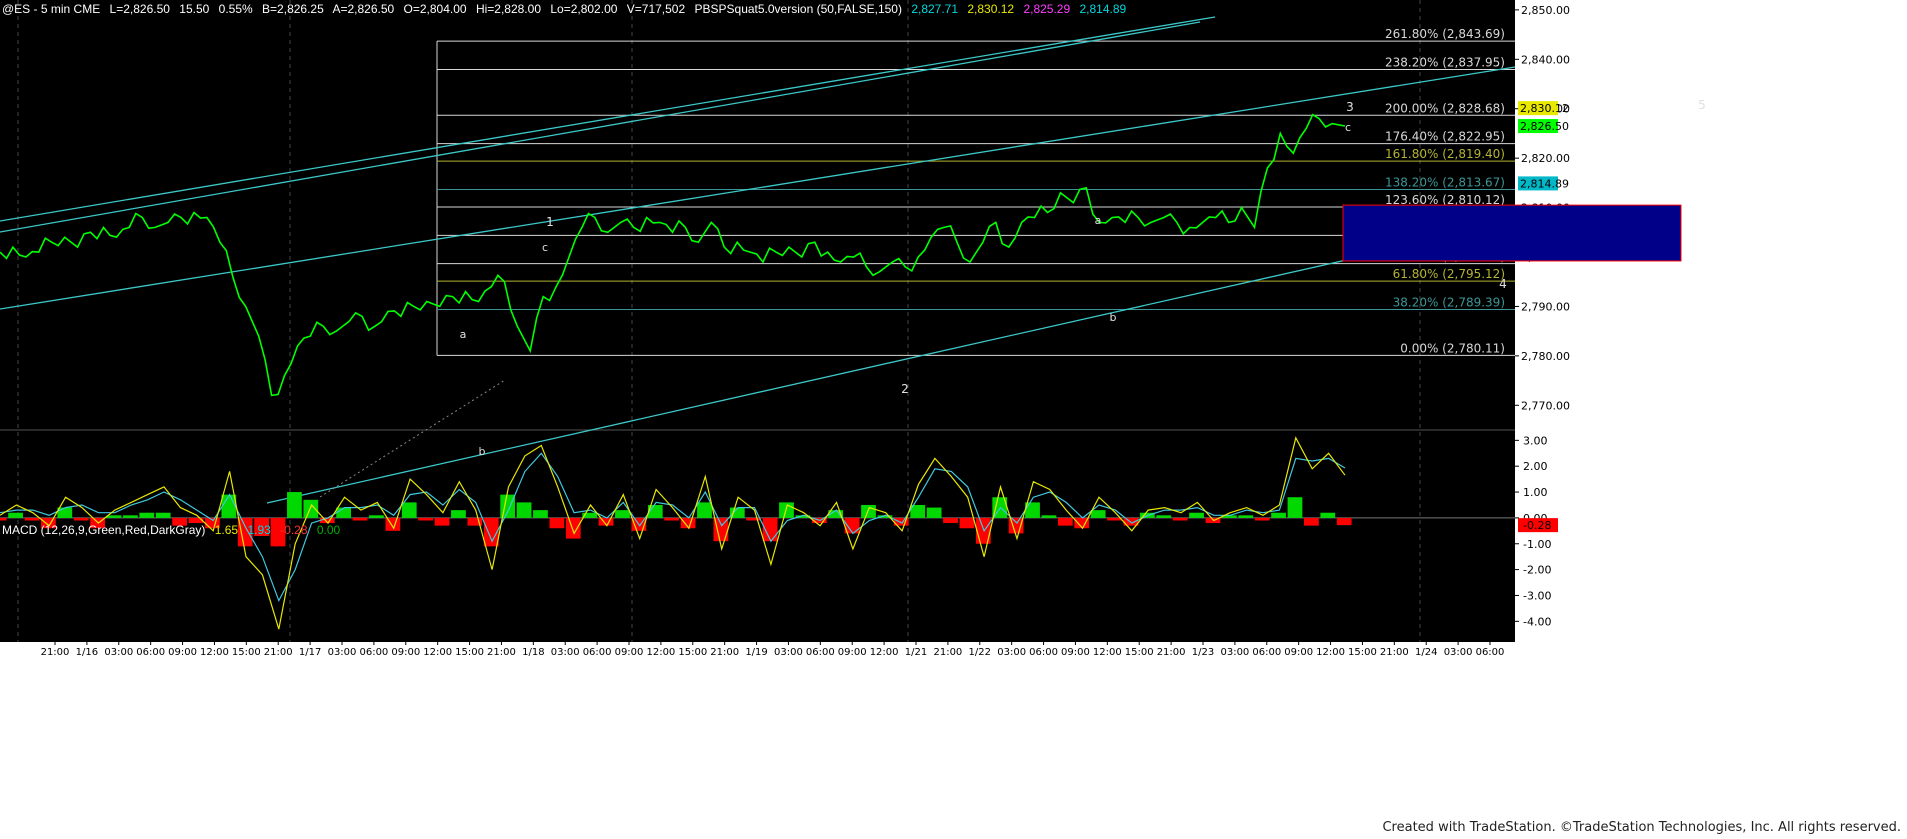 This screenshot has height=839, width=1907. What do you see at coordinates (1537, 525) in the screenshot?
I see `macd-current-tag-label: -0.28` at bounding box center [1537, 525].